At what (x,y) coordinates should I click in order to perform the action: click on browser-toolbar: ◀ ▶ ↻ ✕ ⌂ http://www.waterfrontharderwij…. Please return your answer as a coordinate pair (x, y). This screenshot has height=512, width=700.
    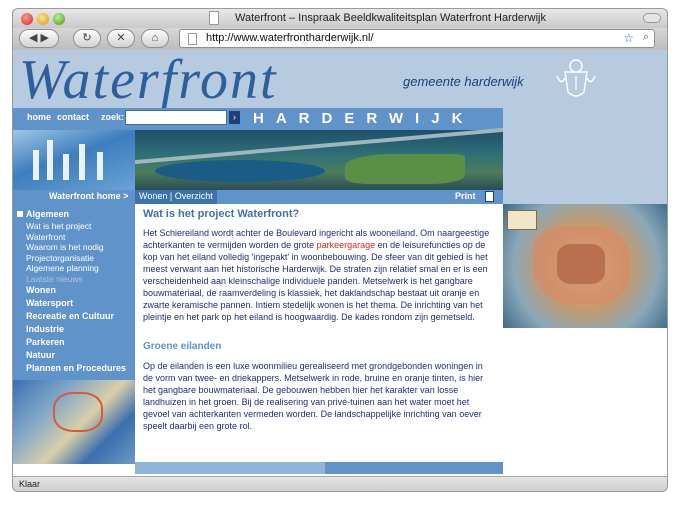
    Looking at the image, I should click on (340, 39).